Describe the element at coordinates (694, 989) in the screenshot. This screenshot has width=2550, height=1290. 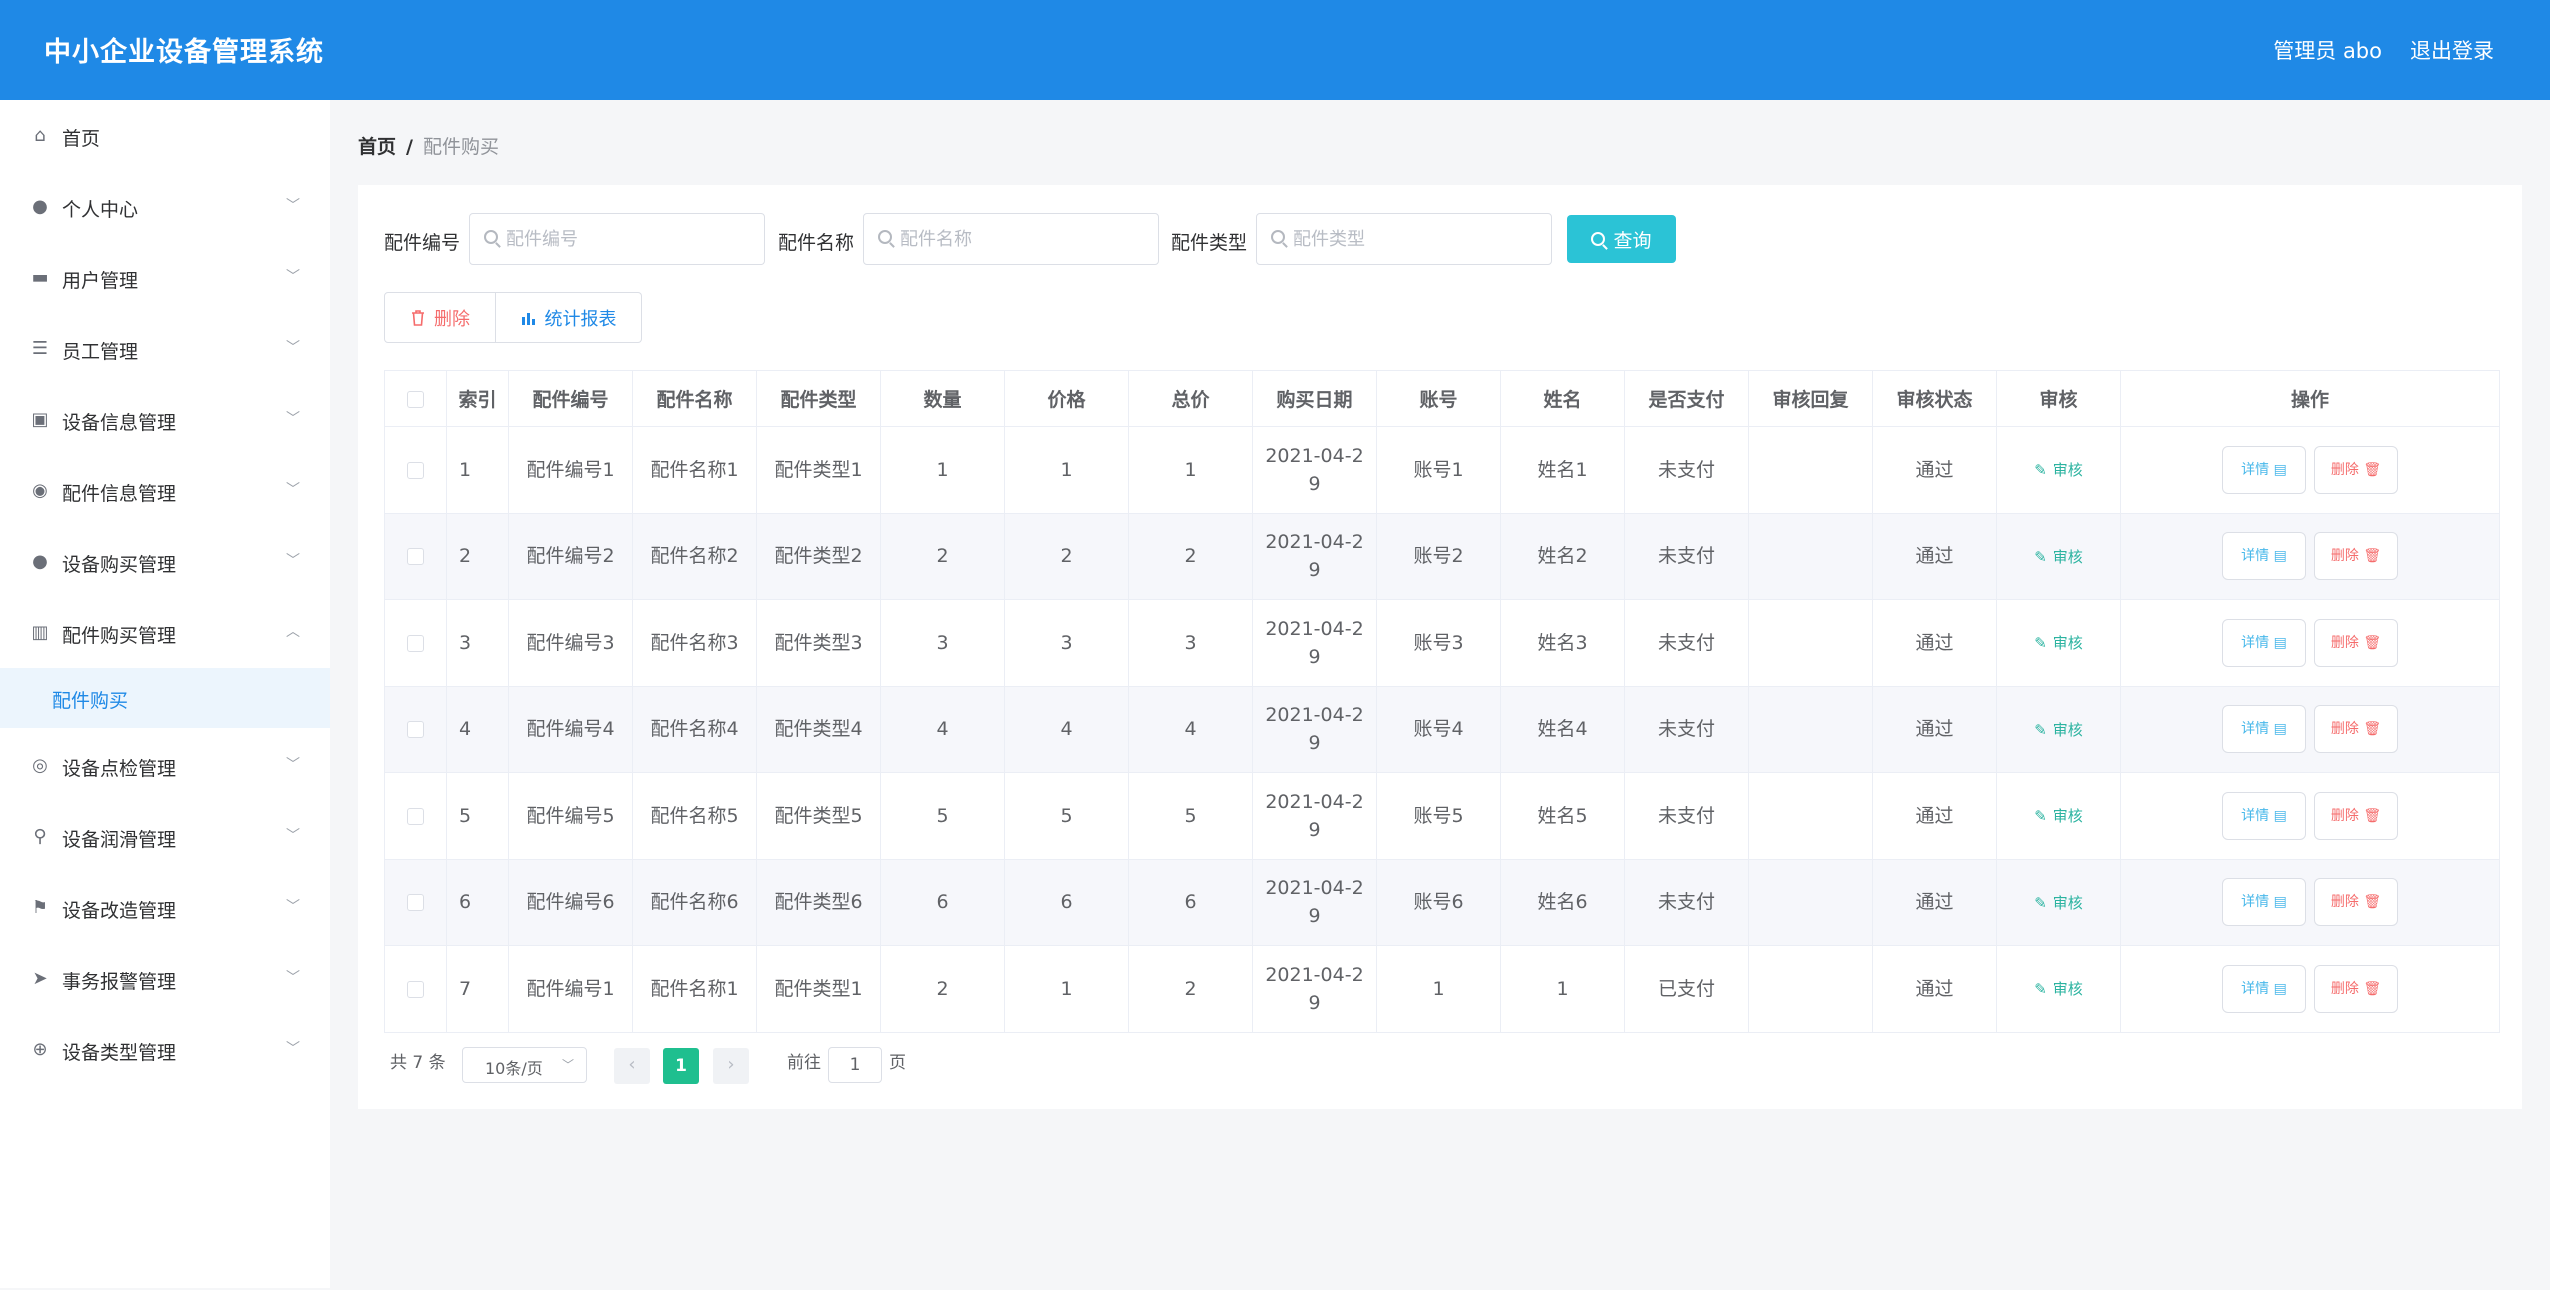
I see `name-cell: 配件名称1` at that location.